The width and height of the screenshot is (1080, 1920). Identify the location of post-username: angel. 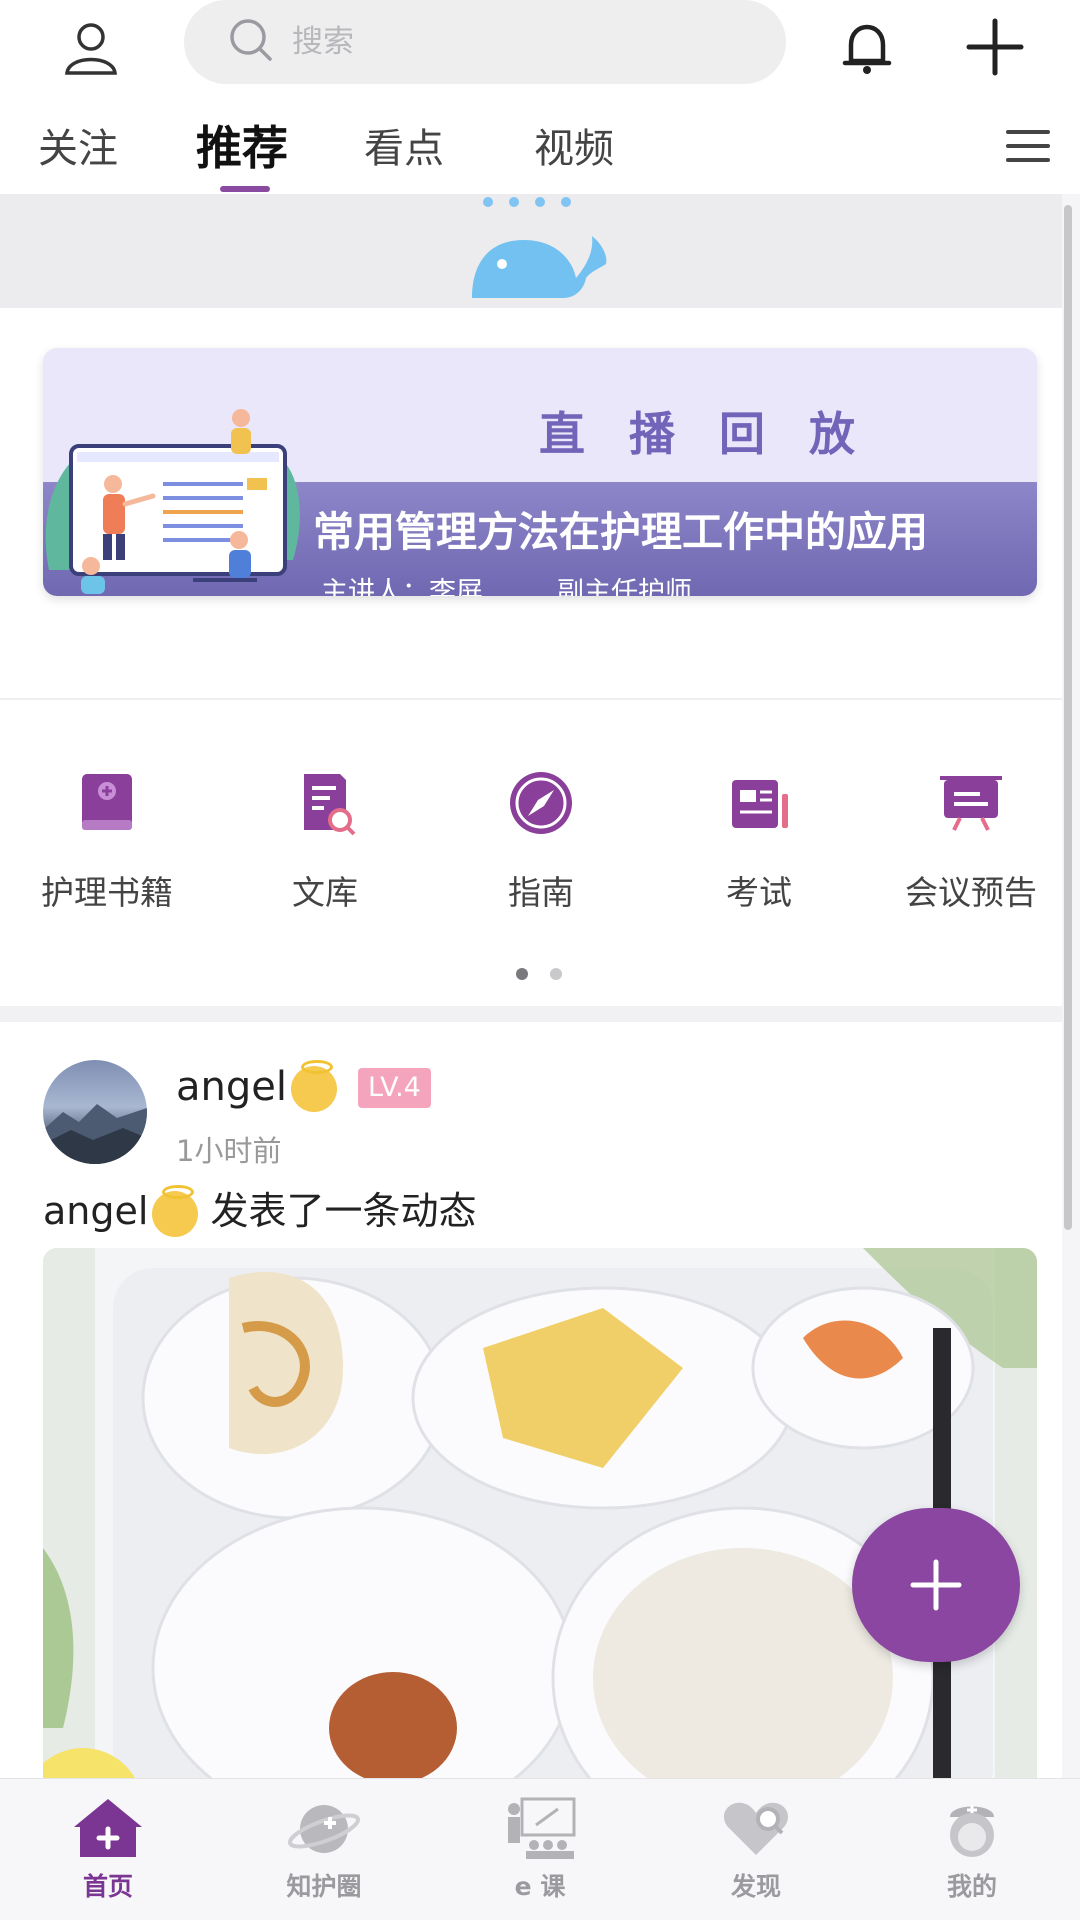
(256, 1086).